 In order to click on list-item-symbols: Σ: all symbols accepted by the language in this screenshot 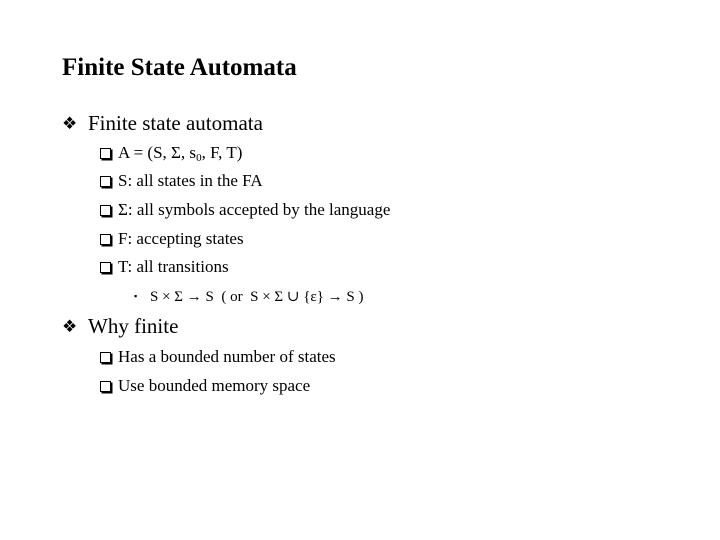, I will do `click(245, 210)`.